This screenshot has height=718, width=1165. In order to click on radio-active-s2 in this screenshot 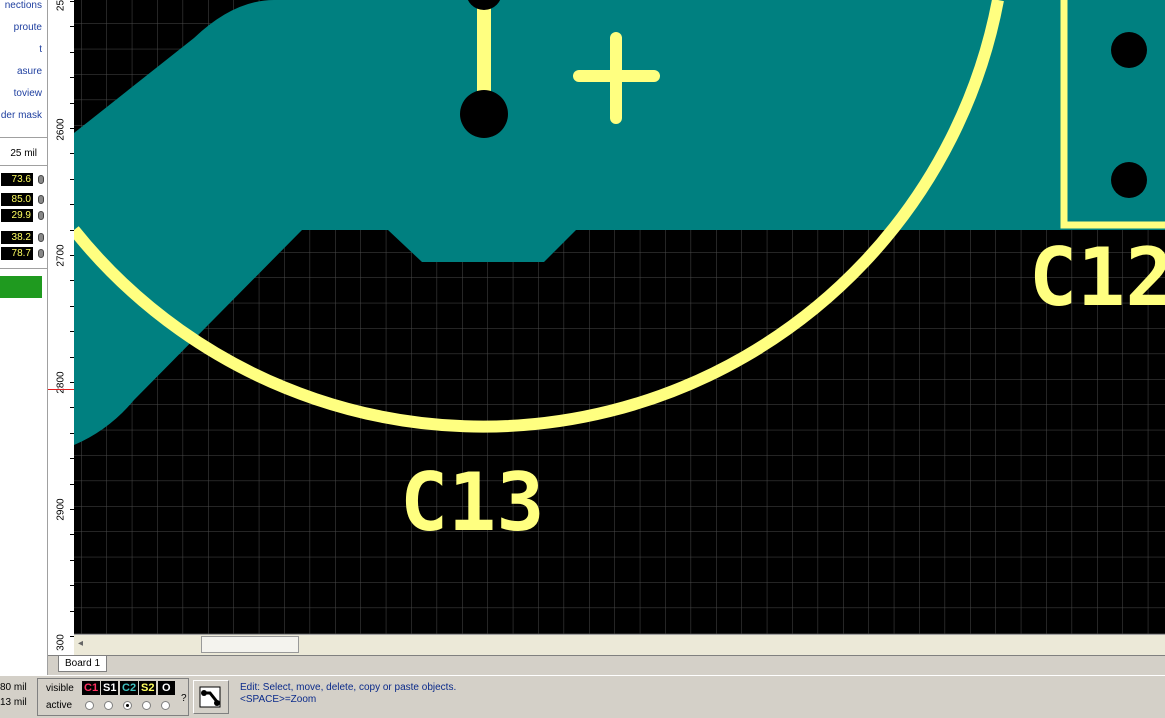, I will do `click(146, 705)`.